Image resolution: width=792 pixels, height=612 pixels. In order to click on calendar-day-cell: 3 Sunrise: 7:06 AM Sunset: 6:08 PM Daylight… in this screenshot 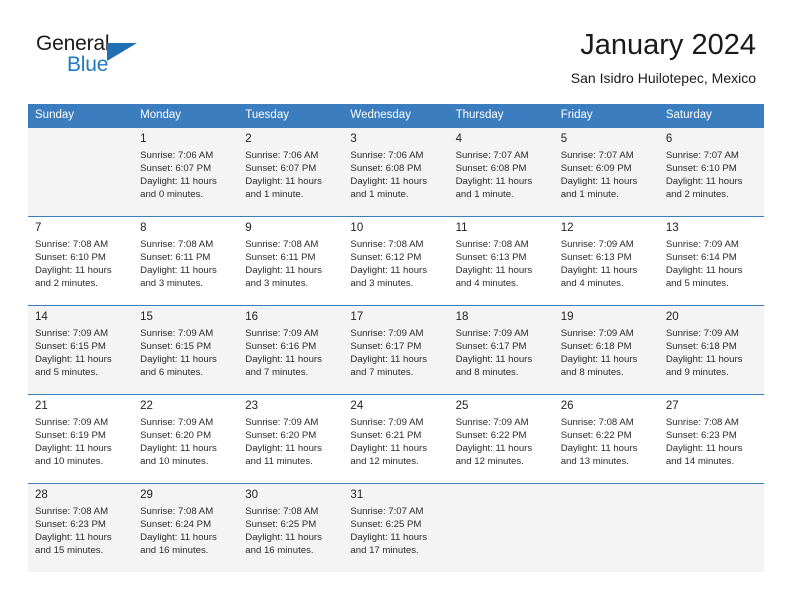, I will do `click(396, 172)`.